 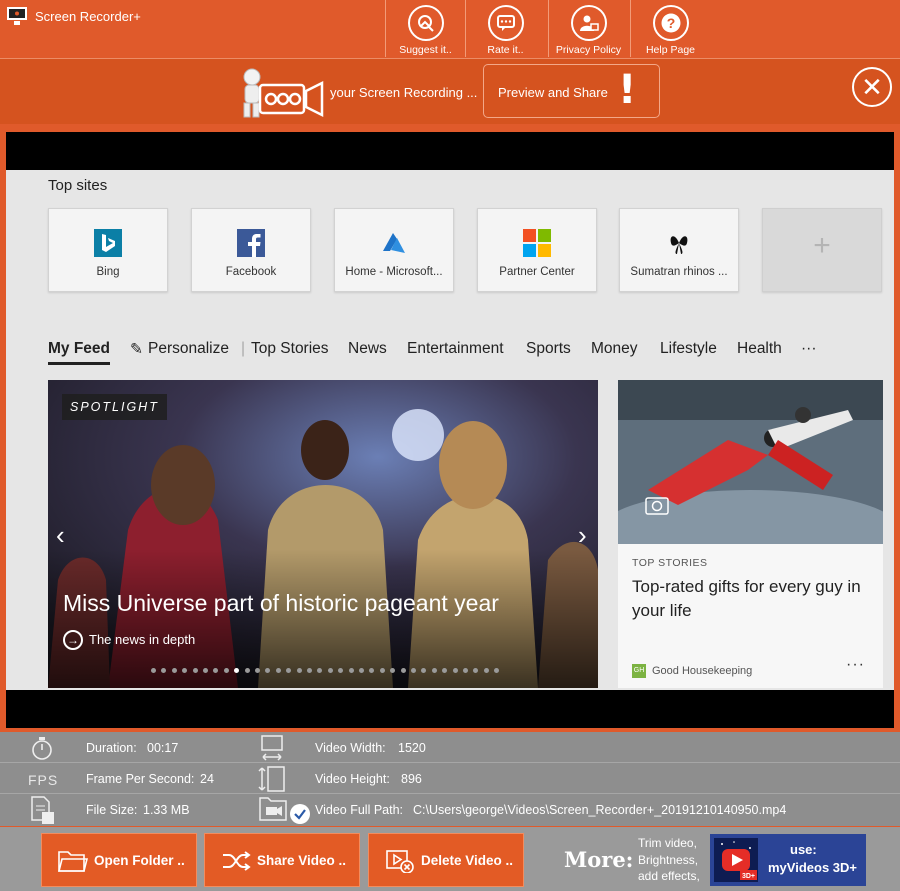 I want to click on add-top-site-tile: +, so click(x=822, y=250).